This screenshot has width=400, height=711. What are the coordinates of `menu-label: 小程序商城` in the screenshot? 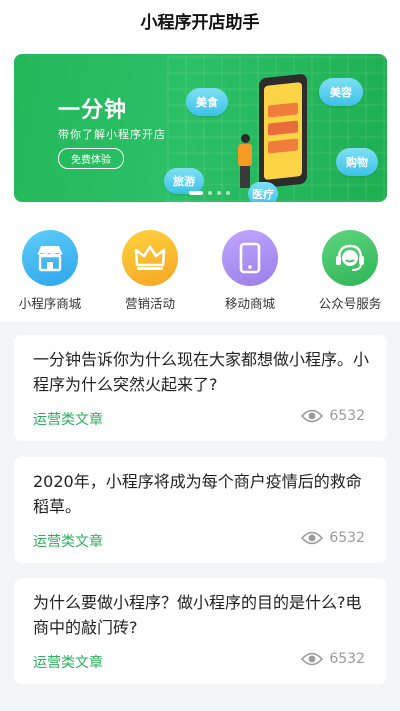 It's located at (50, 303).